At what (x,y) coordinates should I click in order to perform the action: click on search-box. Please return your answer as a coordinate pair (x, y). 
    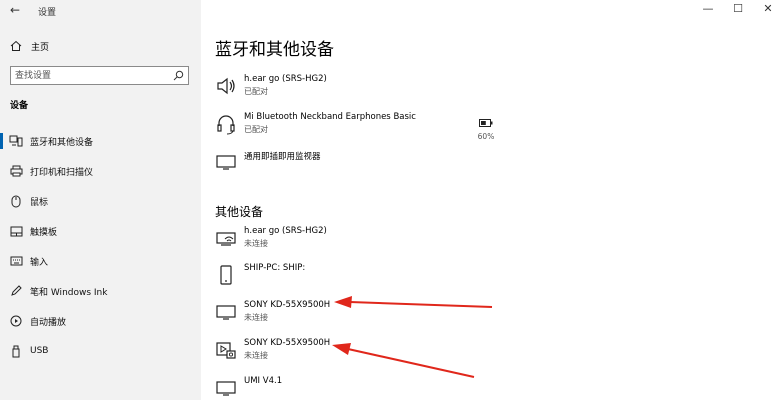
    Looking at the image, I should click on (99, 75).